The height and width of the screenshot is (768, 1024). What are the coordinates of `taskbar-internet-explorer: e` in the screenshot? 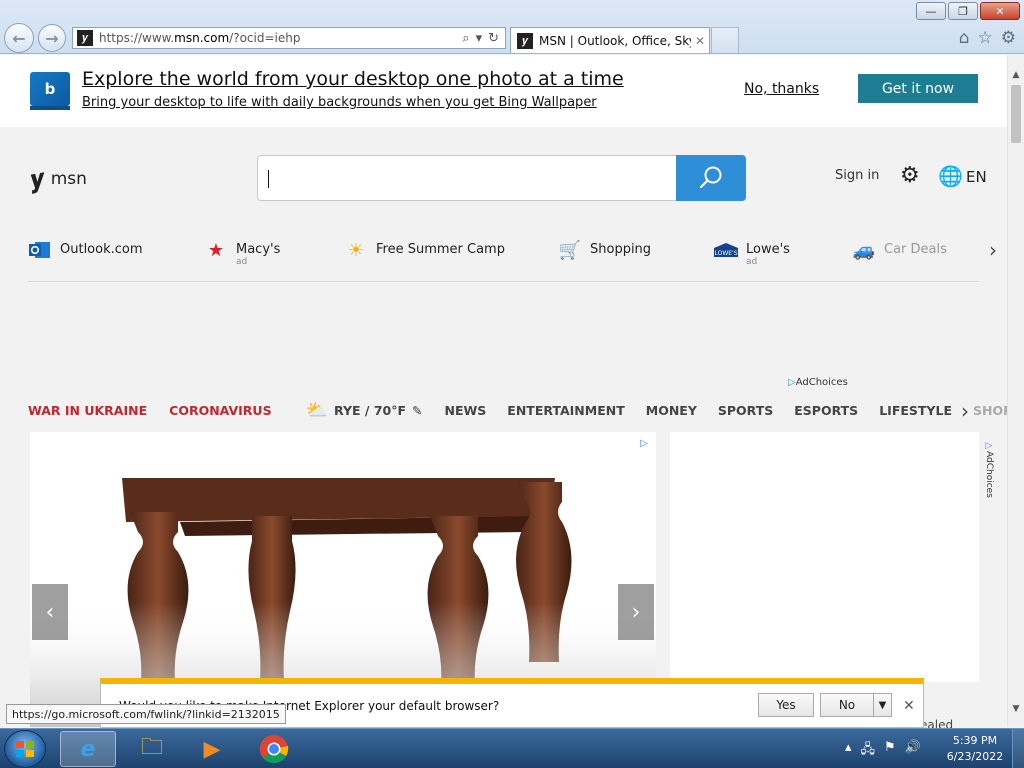 It's located at (88, 749).